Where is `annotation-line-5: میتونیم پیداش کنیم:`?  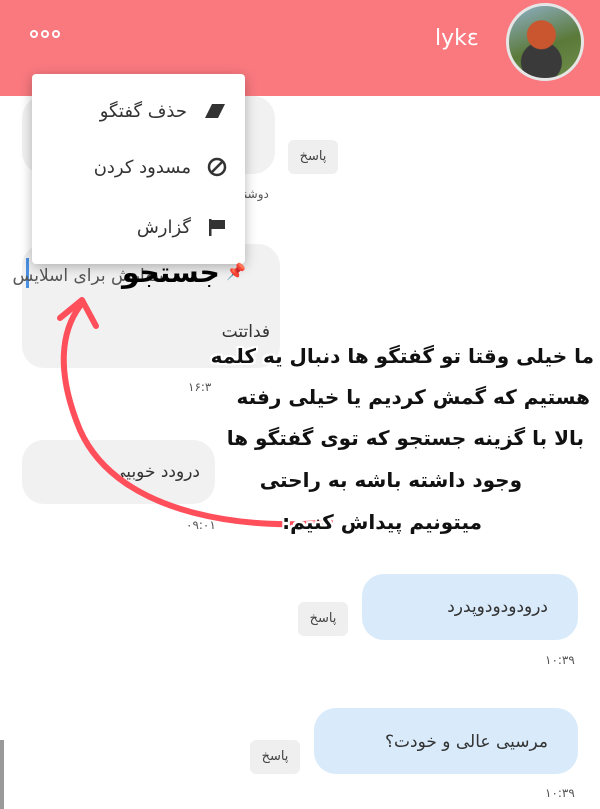 annotation-line-5: میتونیم پیداش کنیم: is located at coordinates (382, 522).